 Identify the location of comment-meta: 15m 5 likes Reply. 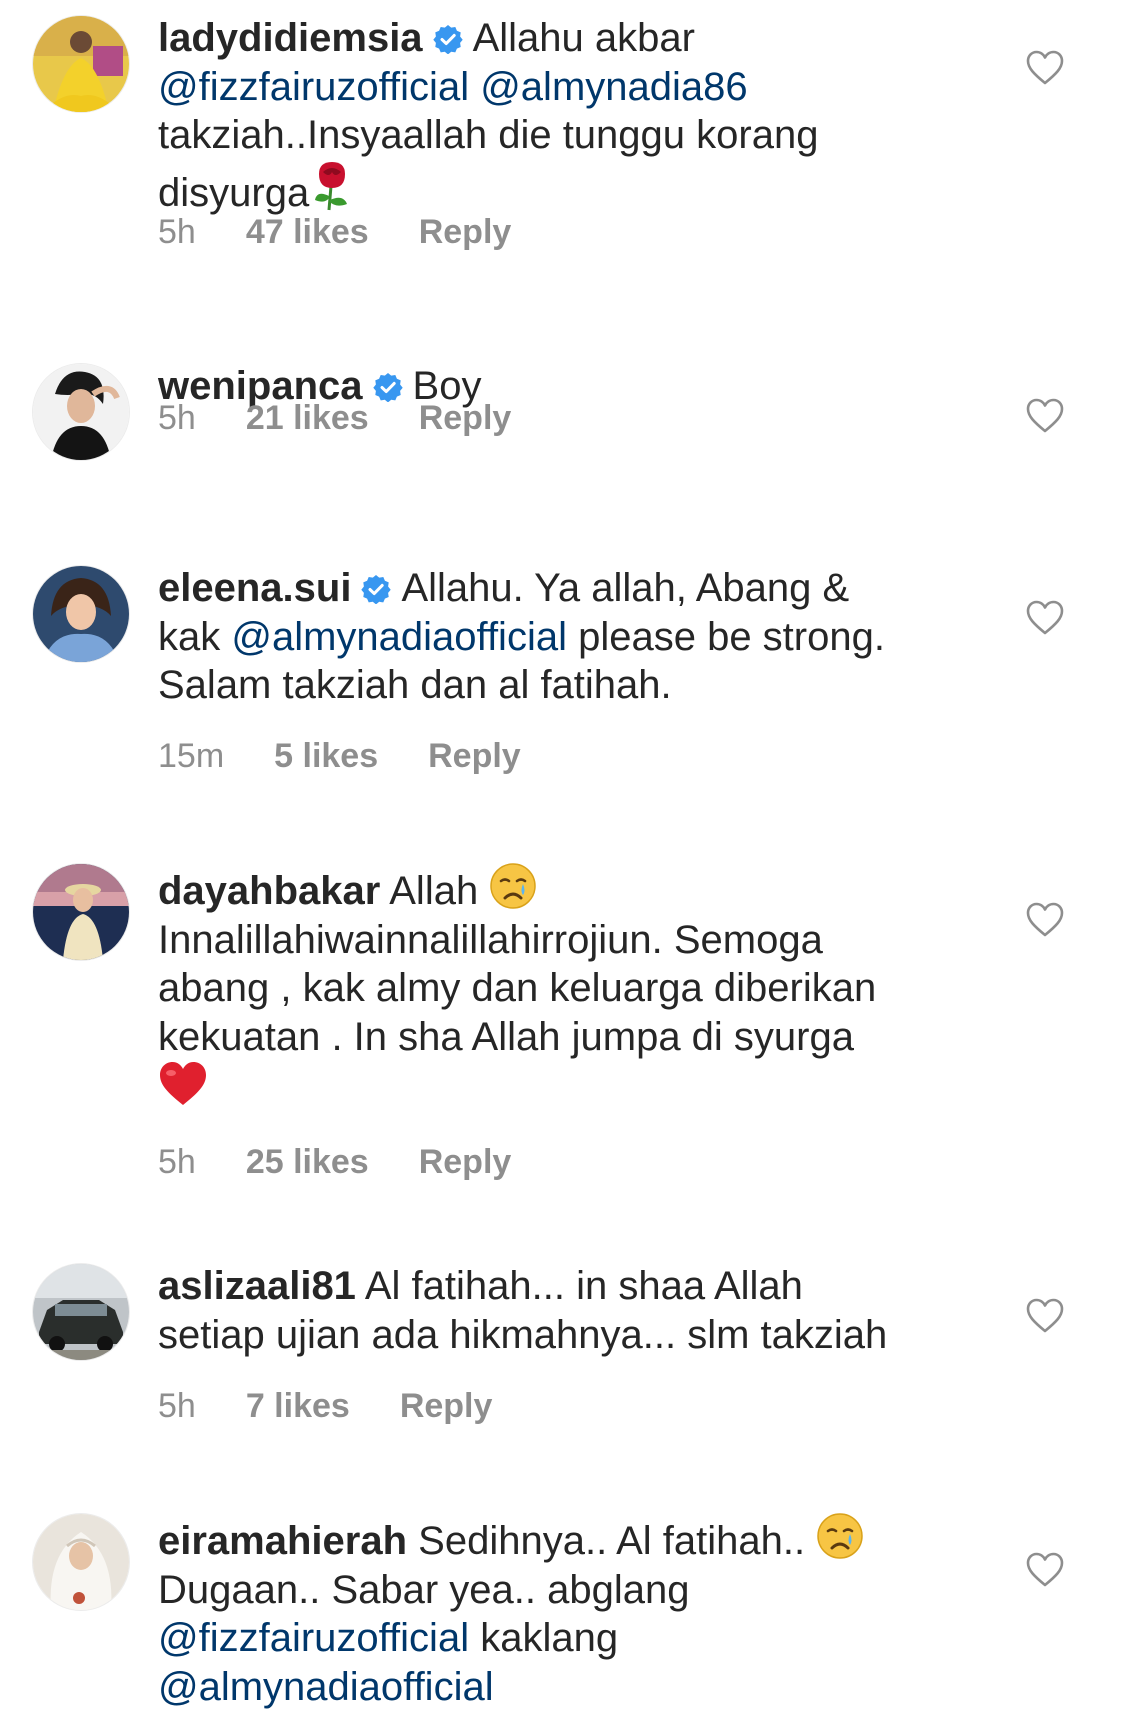
(339, 756).